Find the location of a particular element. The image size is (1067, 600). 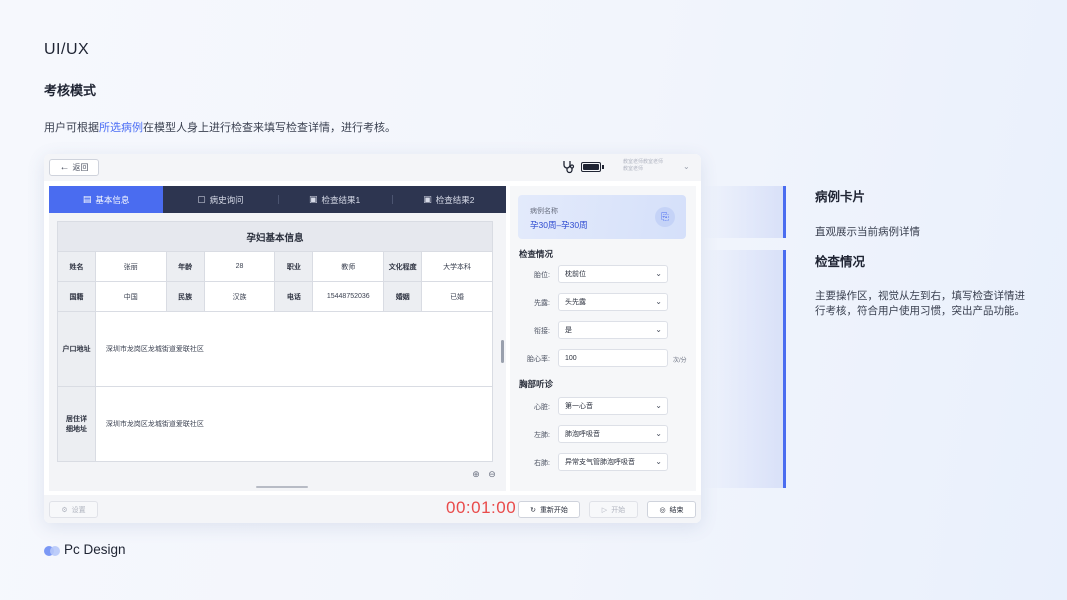

restart-button: ↻ 重新开始 is located at coordinates (549, 509).